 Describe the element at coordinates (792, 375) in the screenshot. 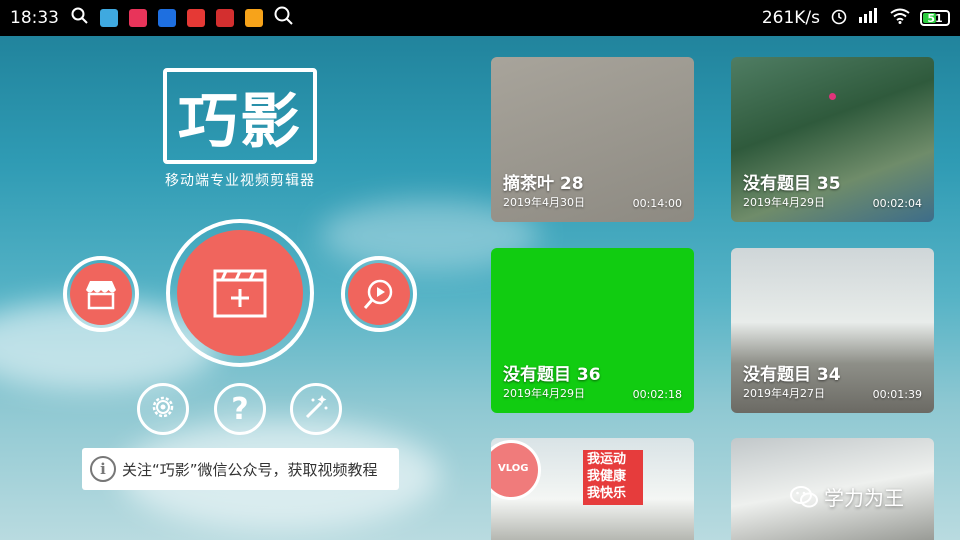

I see `project-title: 没有题目 34` at that location.